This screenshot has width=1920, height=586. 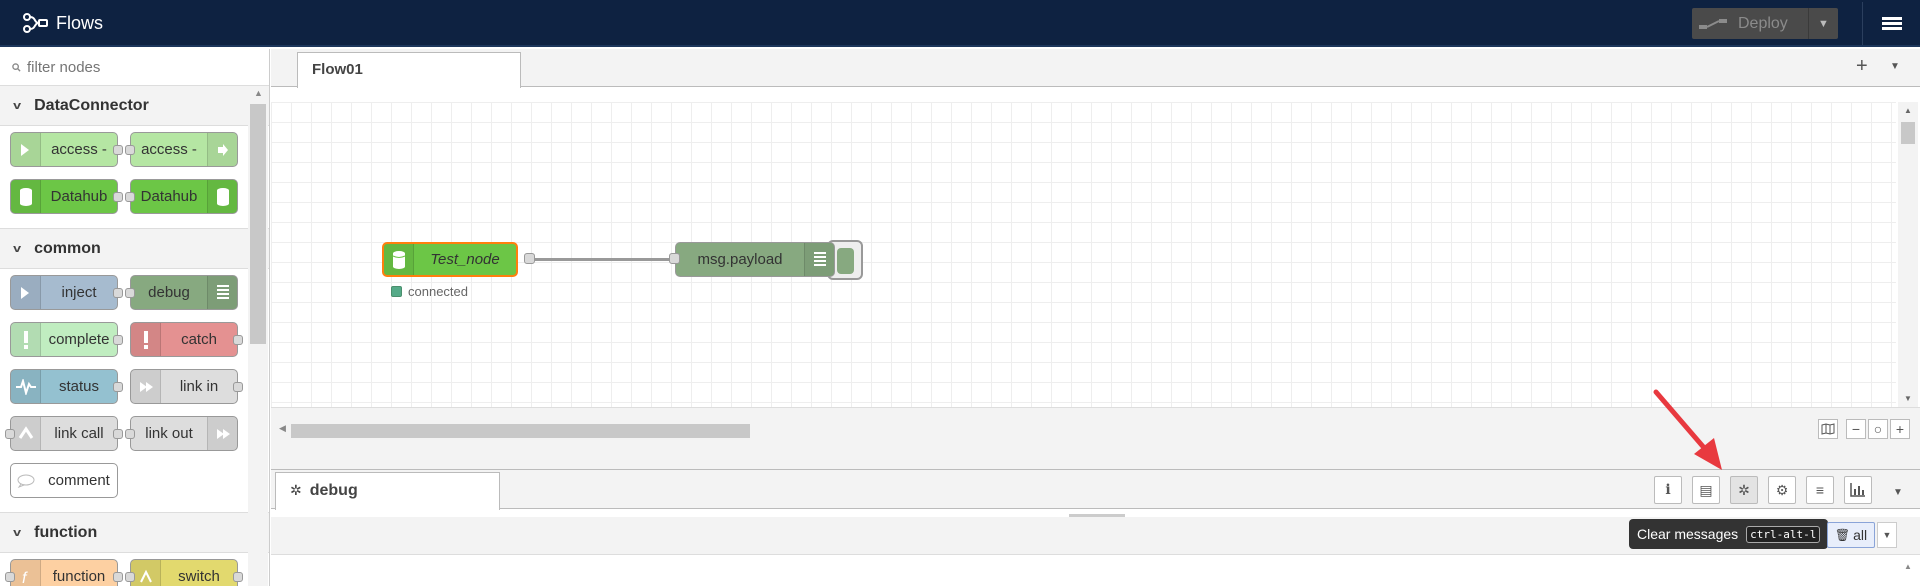 I want to click on add-flow-icon: +, so click(x=1862, y=66).